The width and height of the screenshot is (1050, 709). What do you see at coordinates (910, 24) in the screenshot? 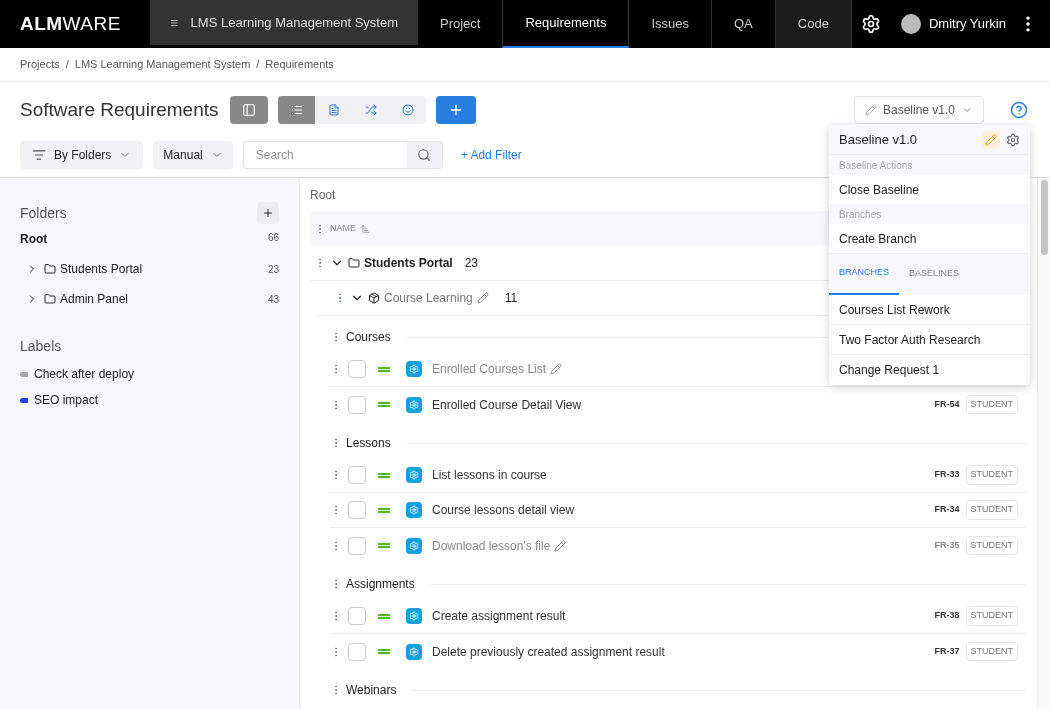
I see `avatar` at bounding box center [910, 24].